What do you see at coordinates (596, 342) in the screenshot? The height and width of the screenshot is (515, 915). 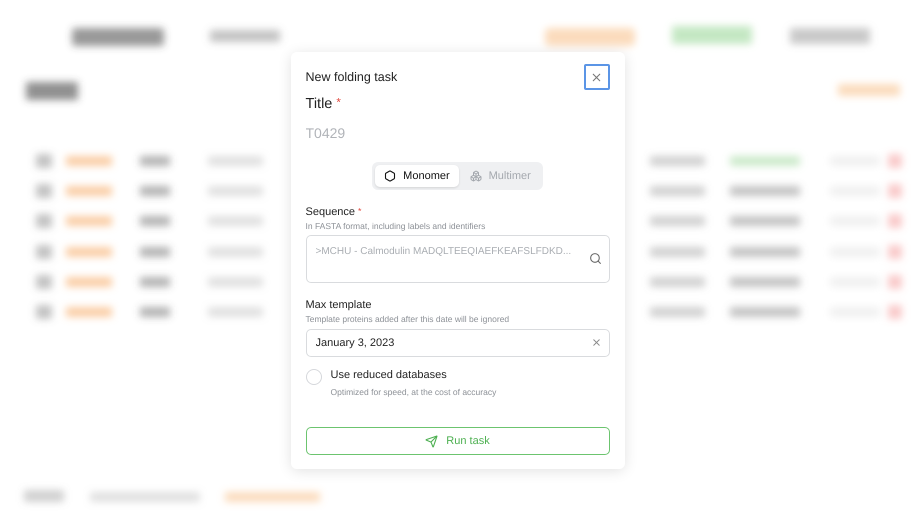 I see `clear-icon` at bounding box center [596, 342].